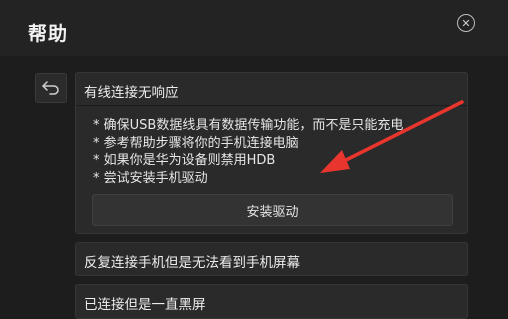  What do you see at coordinates (131, 91) in the screenshot?
I see `faq-title-wired-no-response: 有线连接无响应` at bounding box center [131, 91].